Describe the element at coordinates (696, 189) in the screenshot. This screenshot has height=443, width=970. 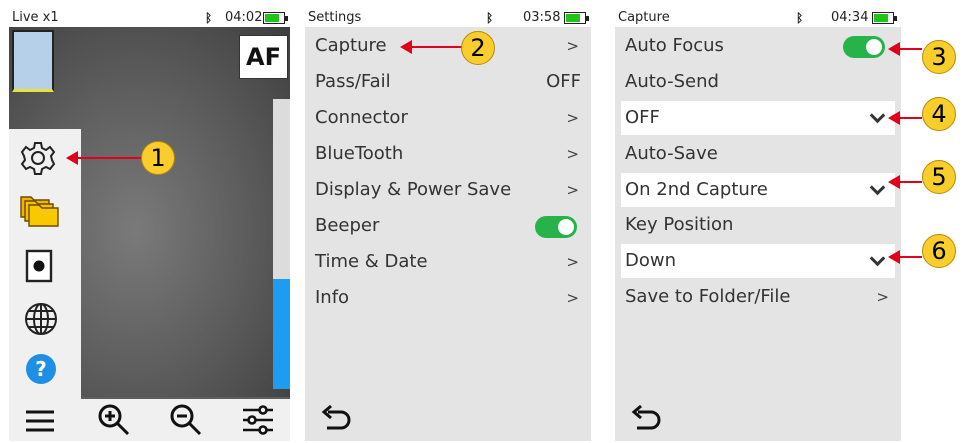
I see `auto-save-value: On 2nd Capture` at that location.